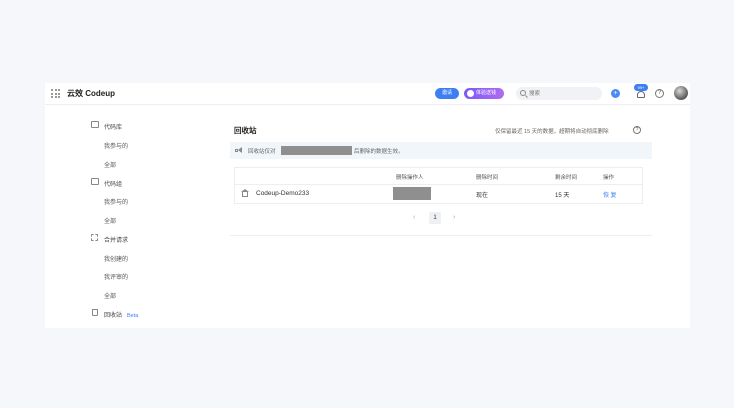  I want to click on top-bar: 云效 Codeup 邀请 体验送钱 + 99+ ?, so click(367, 94).